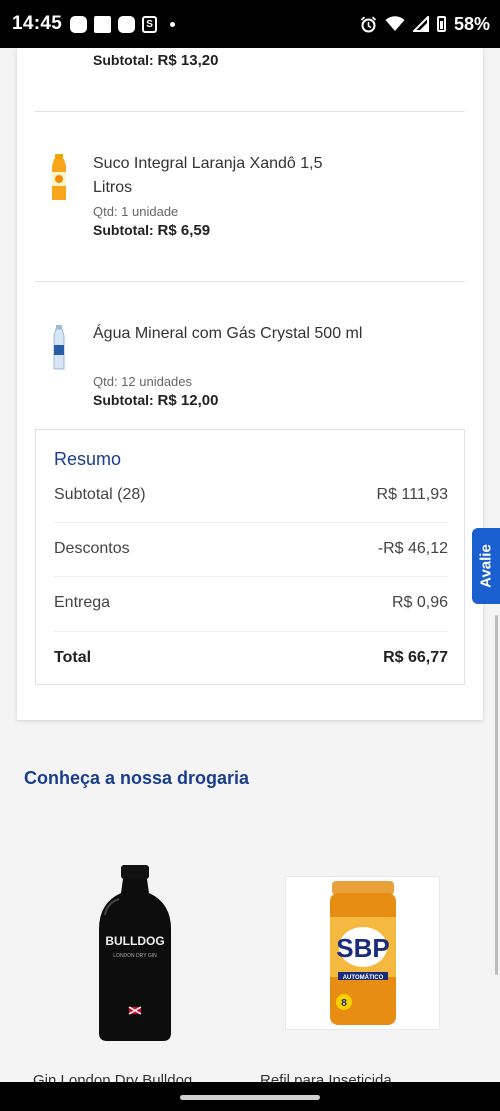 This screenshot has width=500, height=1111. Describe the element at coordinates (251, 658) in the screenshot. I see `summary-total-row: Total R$ 66,77` at that location.